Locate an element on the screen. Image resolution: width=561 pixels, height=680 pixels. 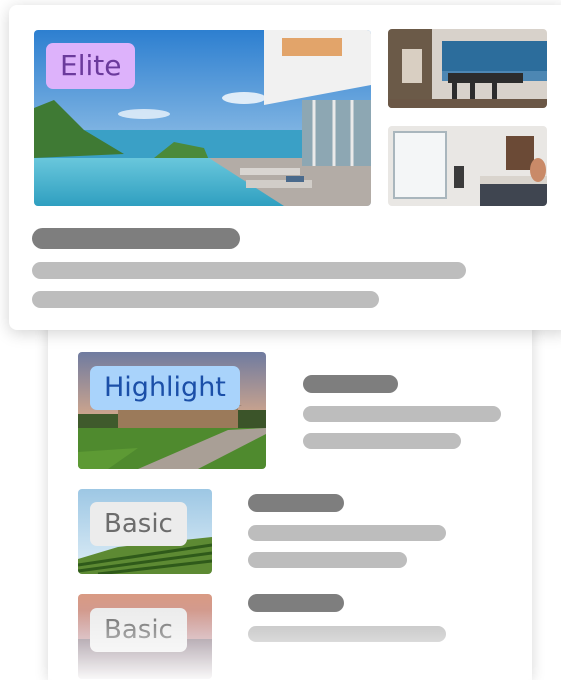
elite-side-image-dining is located at coordinates (467, 68).